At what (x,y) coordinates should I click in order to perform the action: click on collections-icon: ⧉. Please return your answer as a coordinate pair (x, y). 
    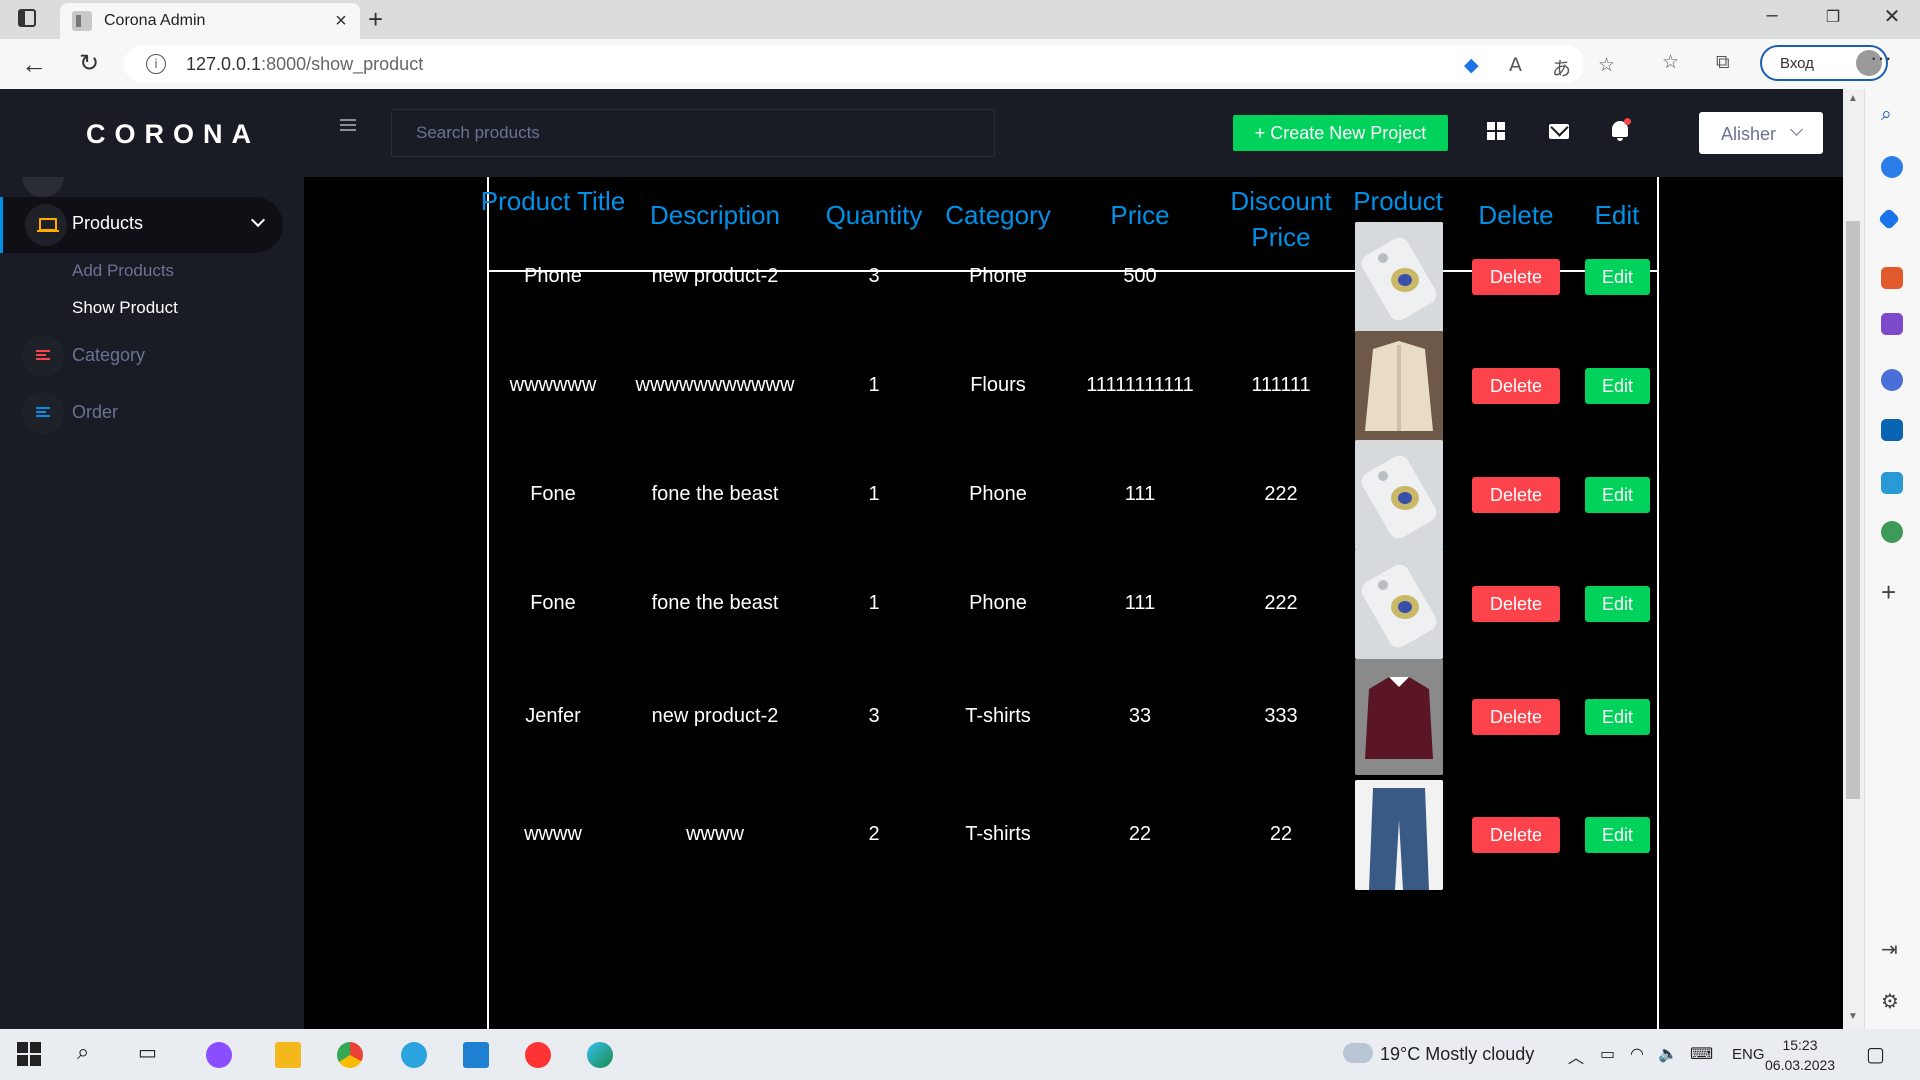
    Looking at the image, I should click on (1723, 62).